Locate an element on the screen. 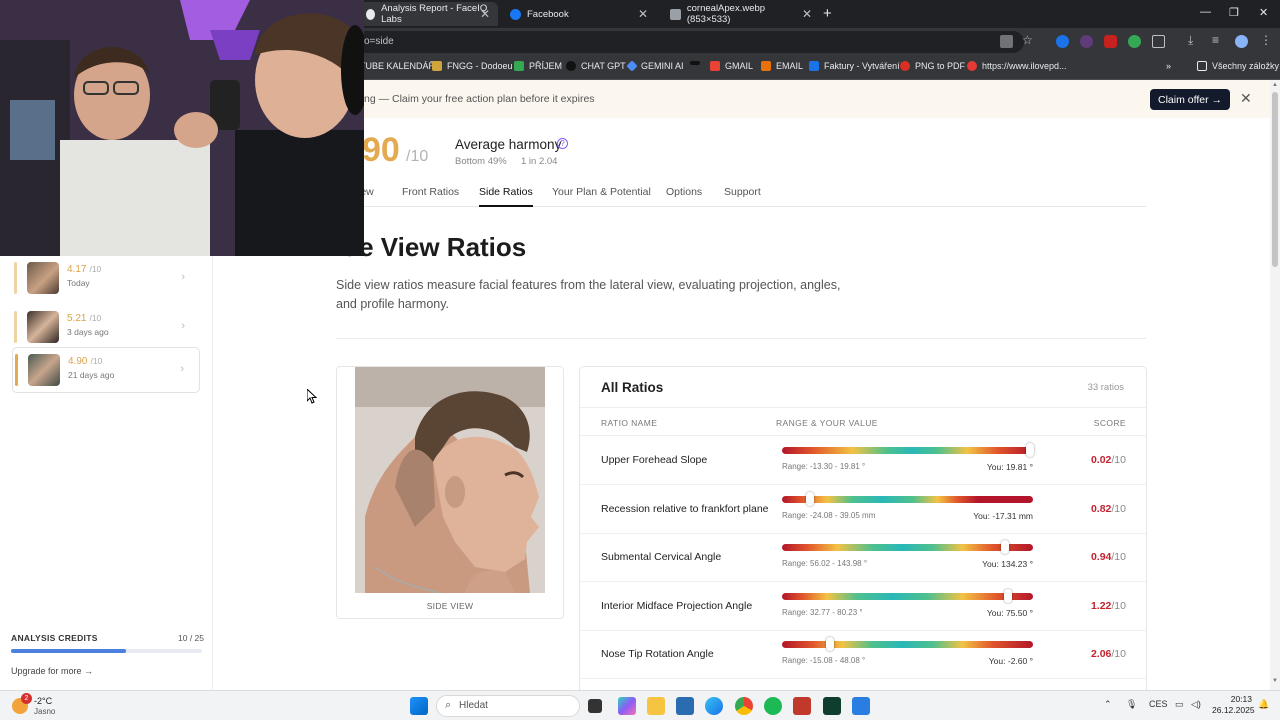  tab-facebook: Facebook ✕ is located at coordinates (578, 14).